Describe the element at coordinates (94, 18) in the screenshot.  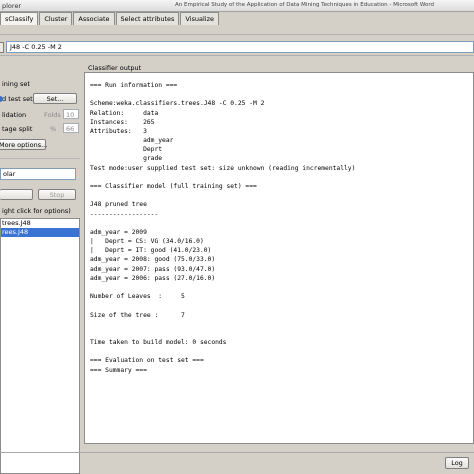
I see `tab-associate: Associate` at that location.